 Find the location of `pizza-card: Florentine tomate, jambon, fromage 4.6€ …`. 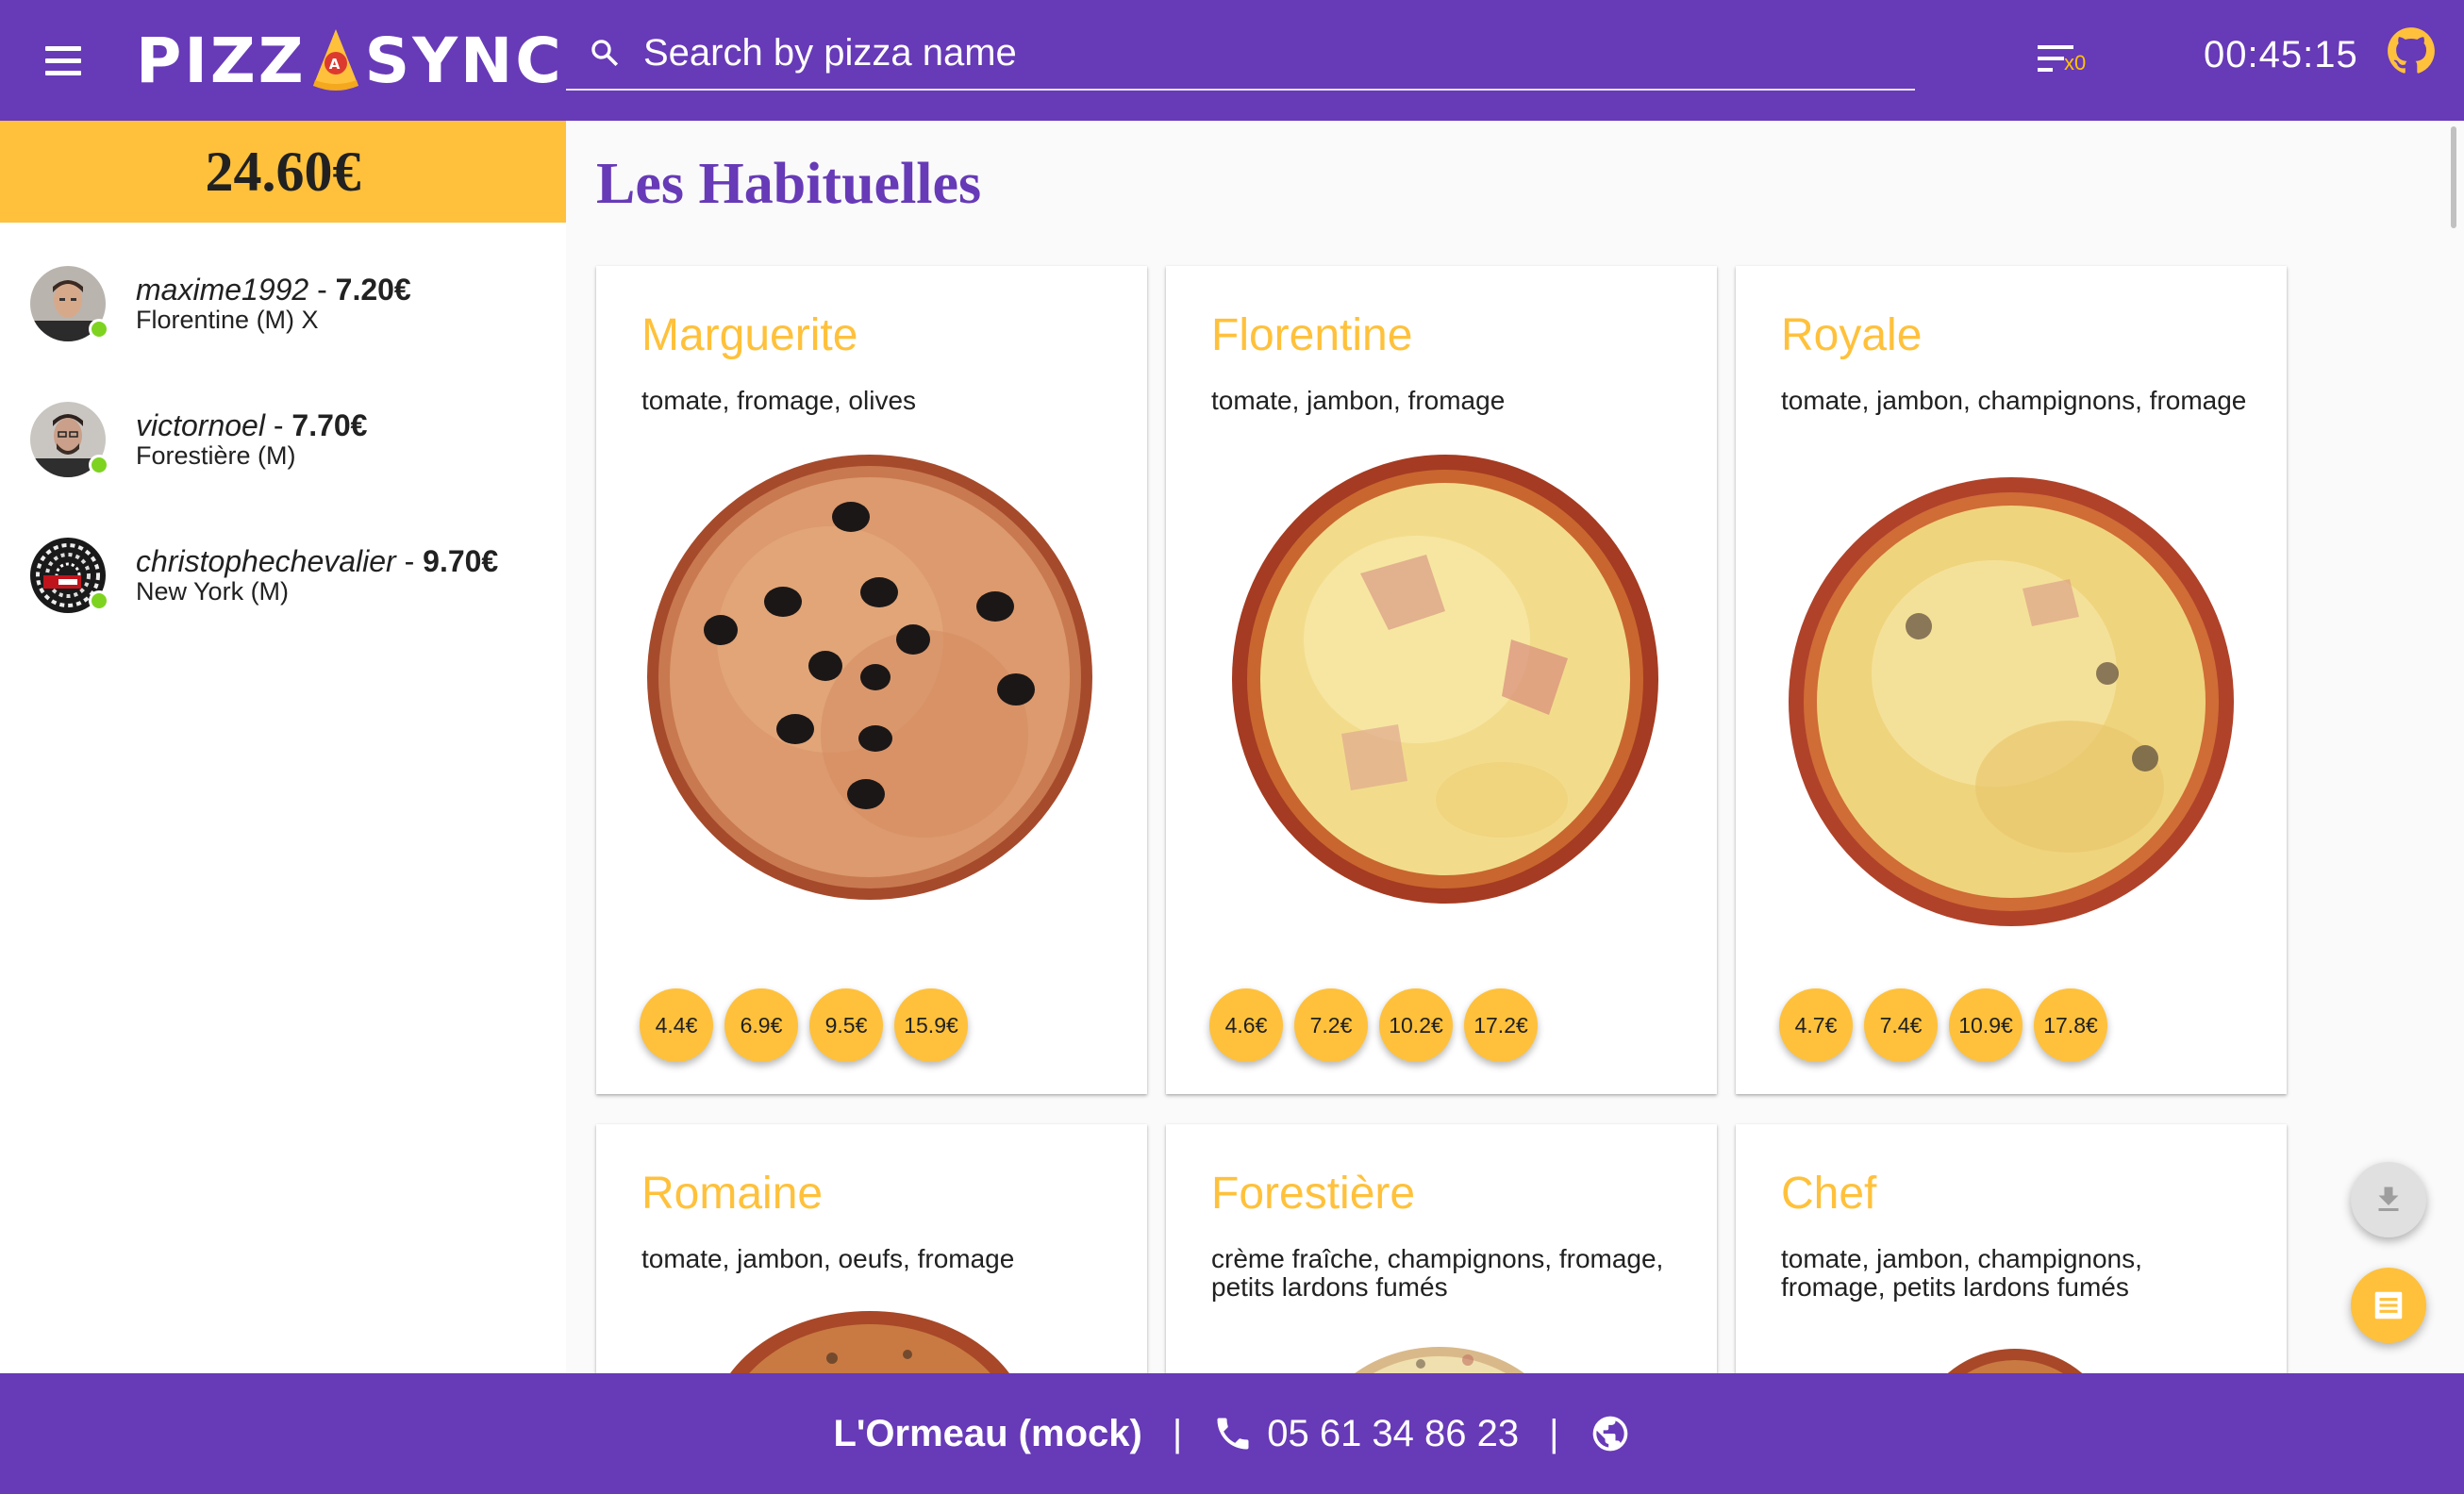

pizza-card: Florentine tomate, jambon, fromage 4.6€ … is located at coordinates (1442, 680).